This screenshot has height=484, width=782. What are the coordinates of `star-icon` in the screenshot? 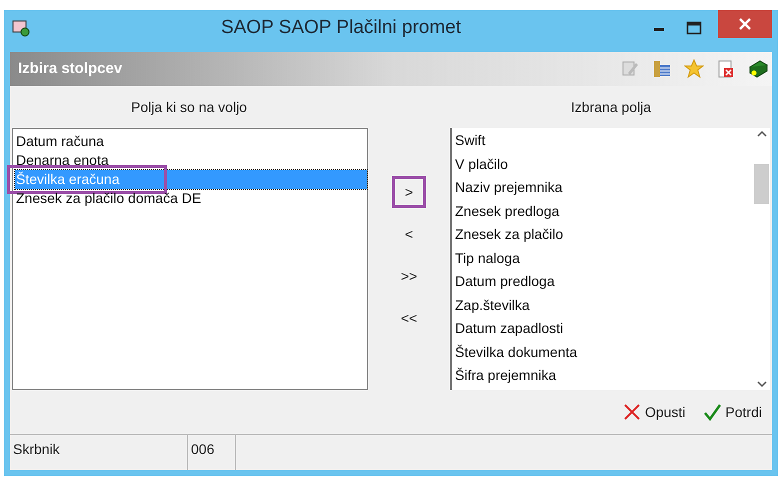 It's located at (694, 69).